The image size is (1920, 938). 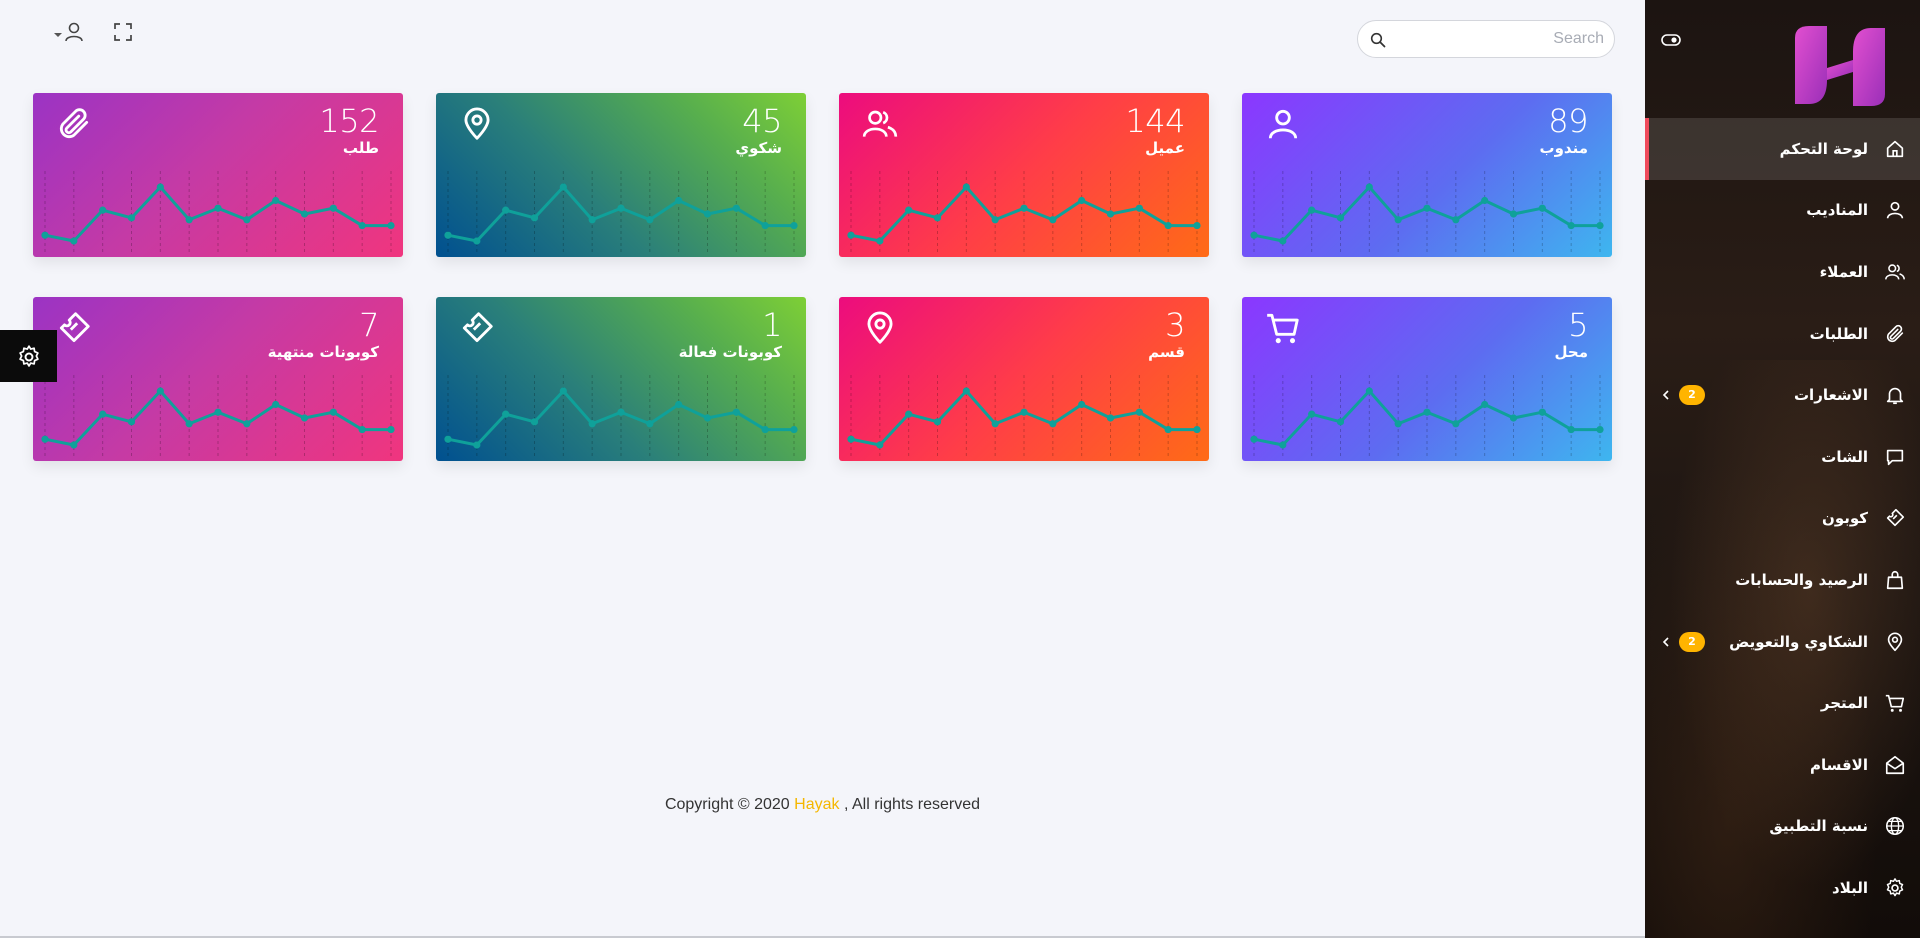 What do you see at coordinates (1782, 457) in the screenshot?
I see `sidebar-item-5: الشات` at bounding box center [1782, 457].